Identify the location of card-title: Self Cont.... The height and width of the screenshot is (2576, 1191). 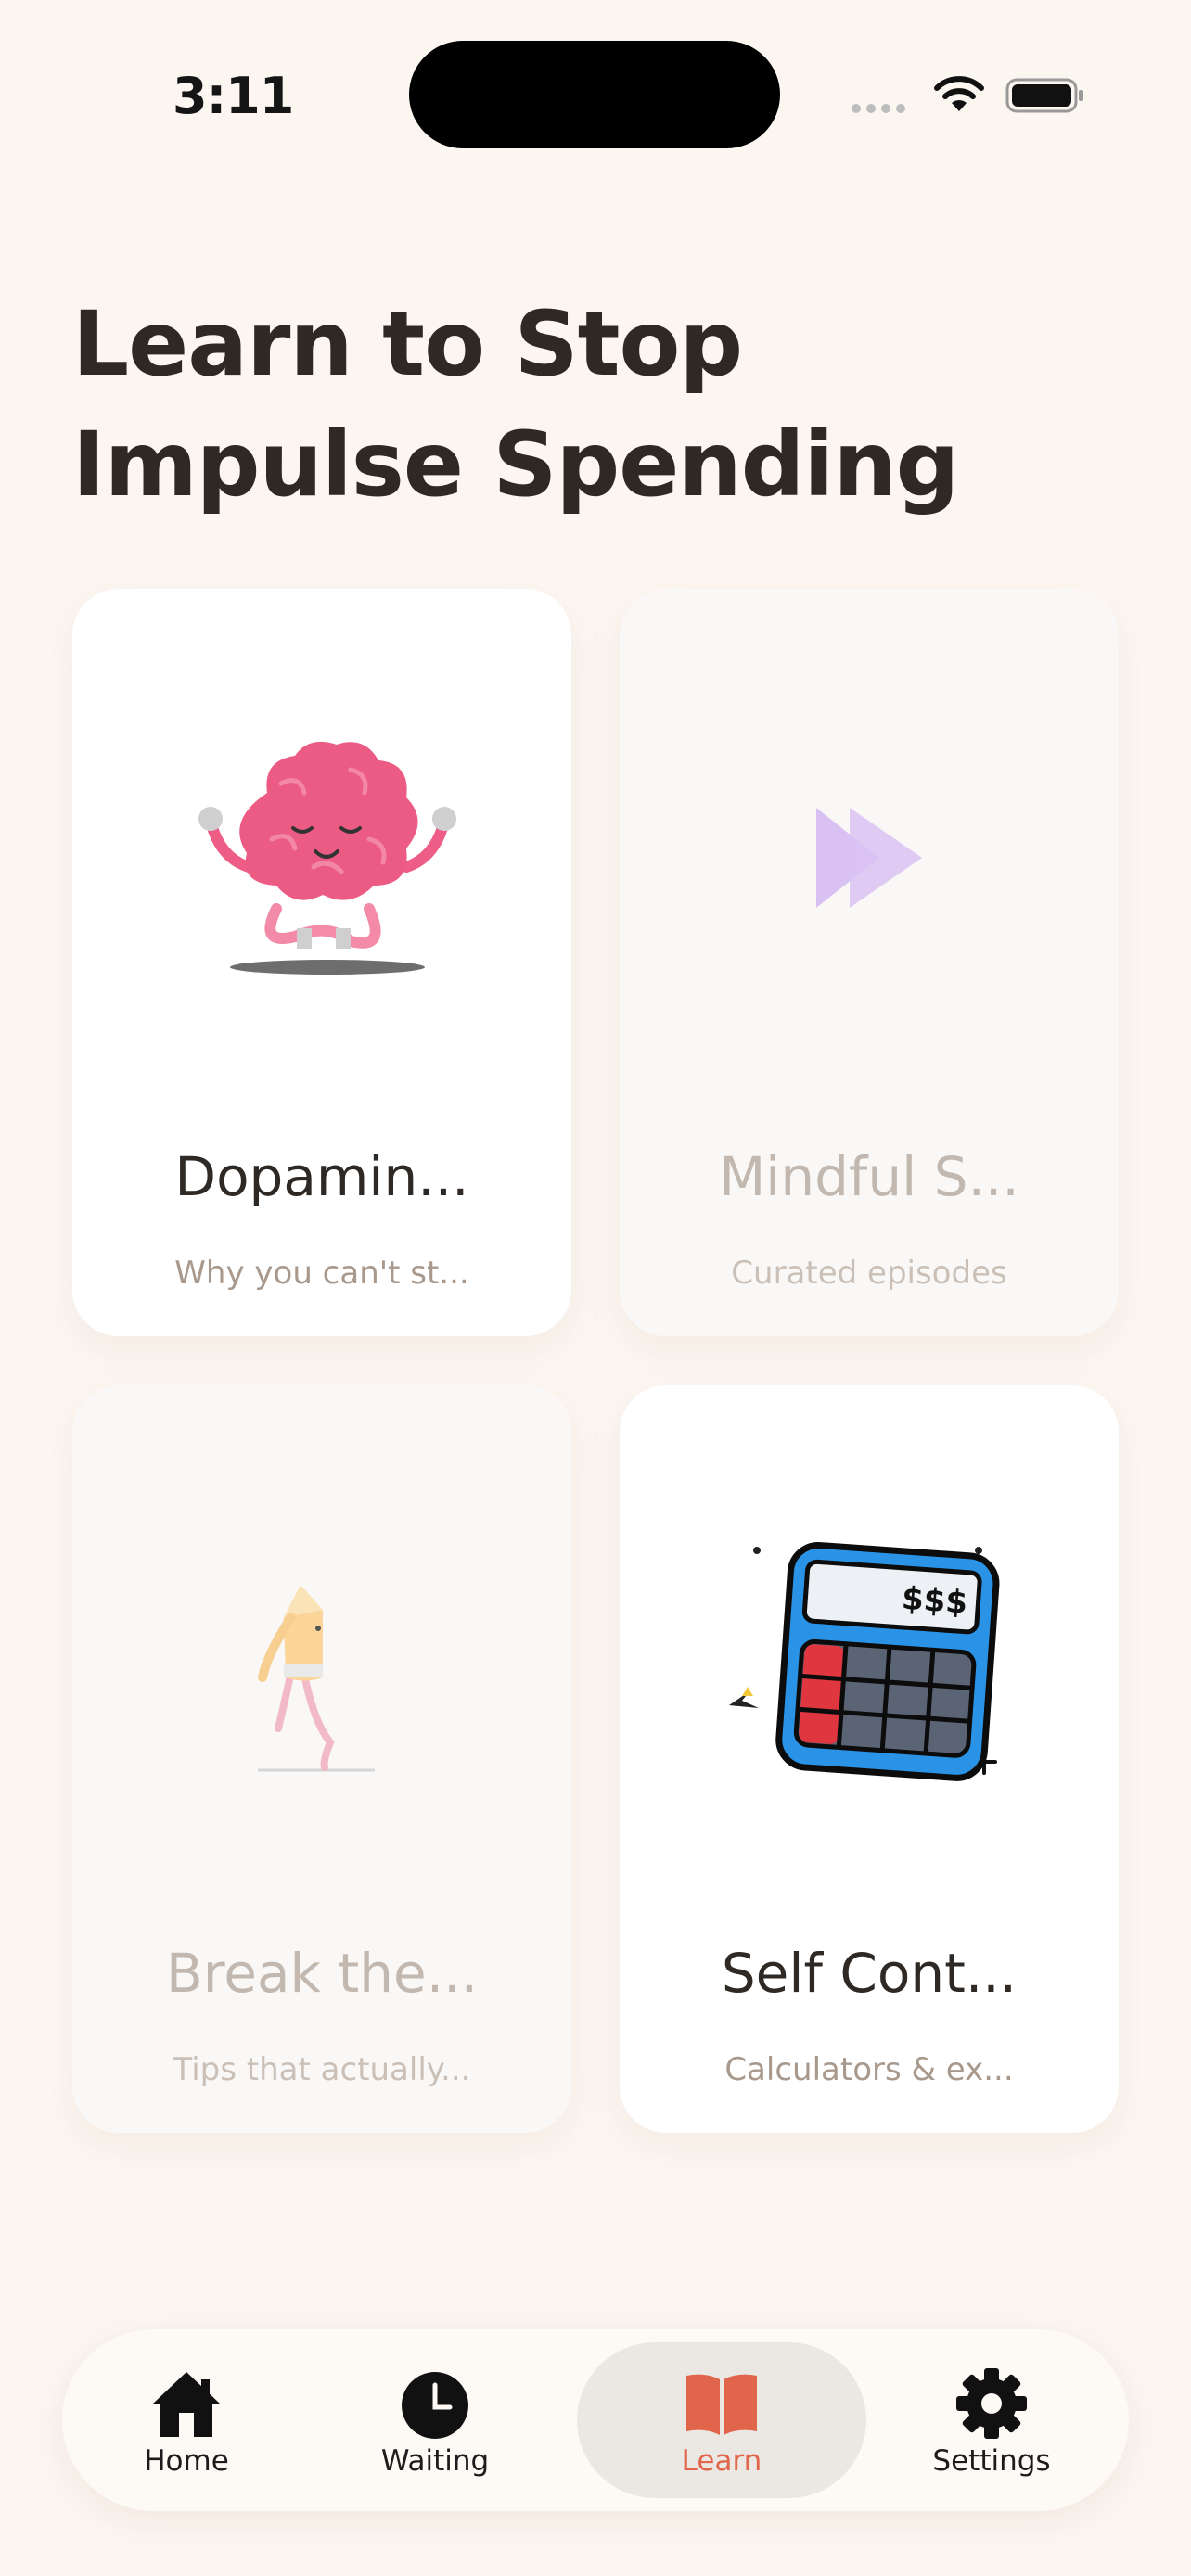
(869, 1973).